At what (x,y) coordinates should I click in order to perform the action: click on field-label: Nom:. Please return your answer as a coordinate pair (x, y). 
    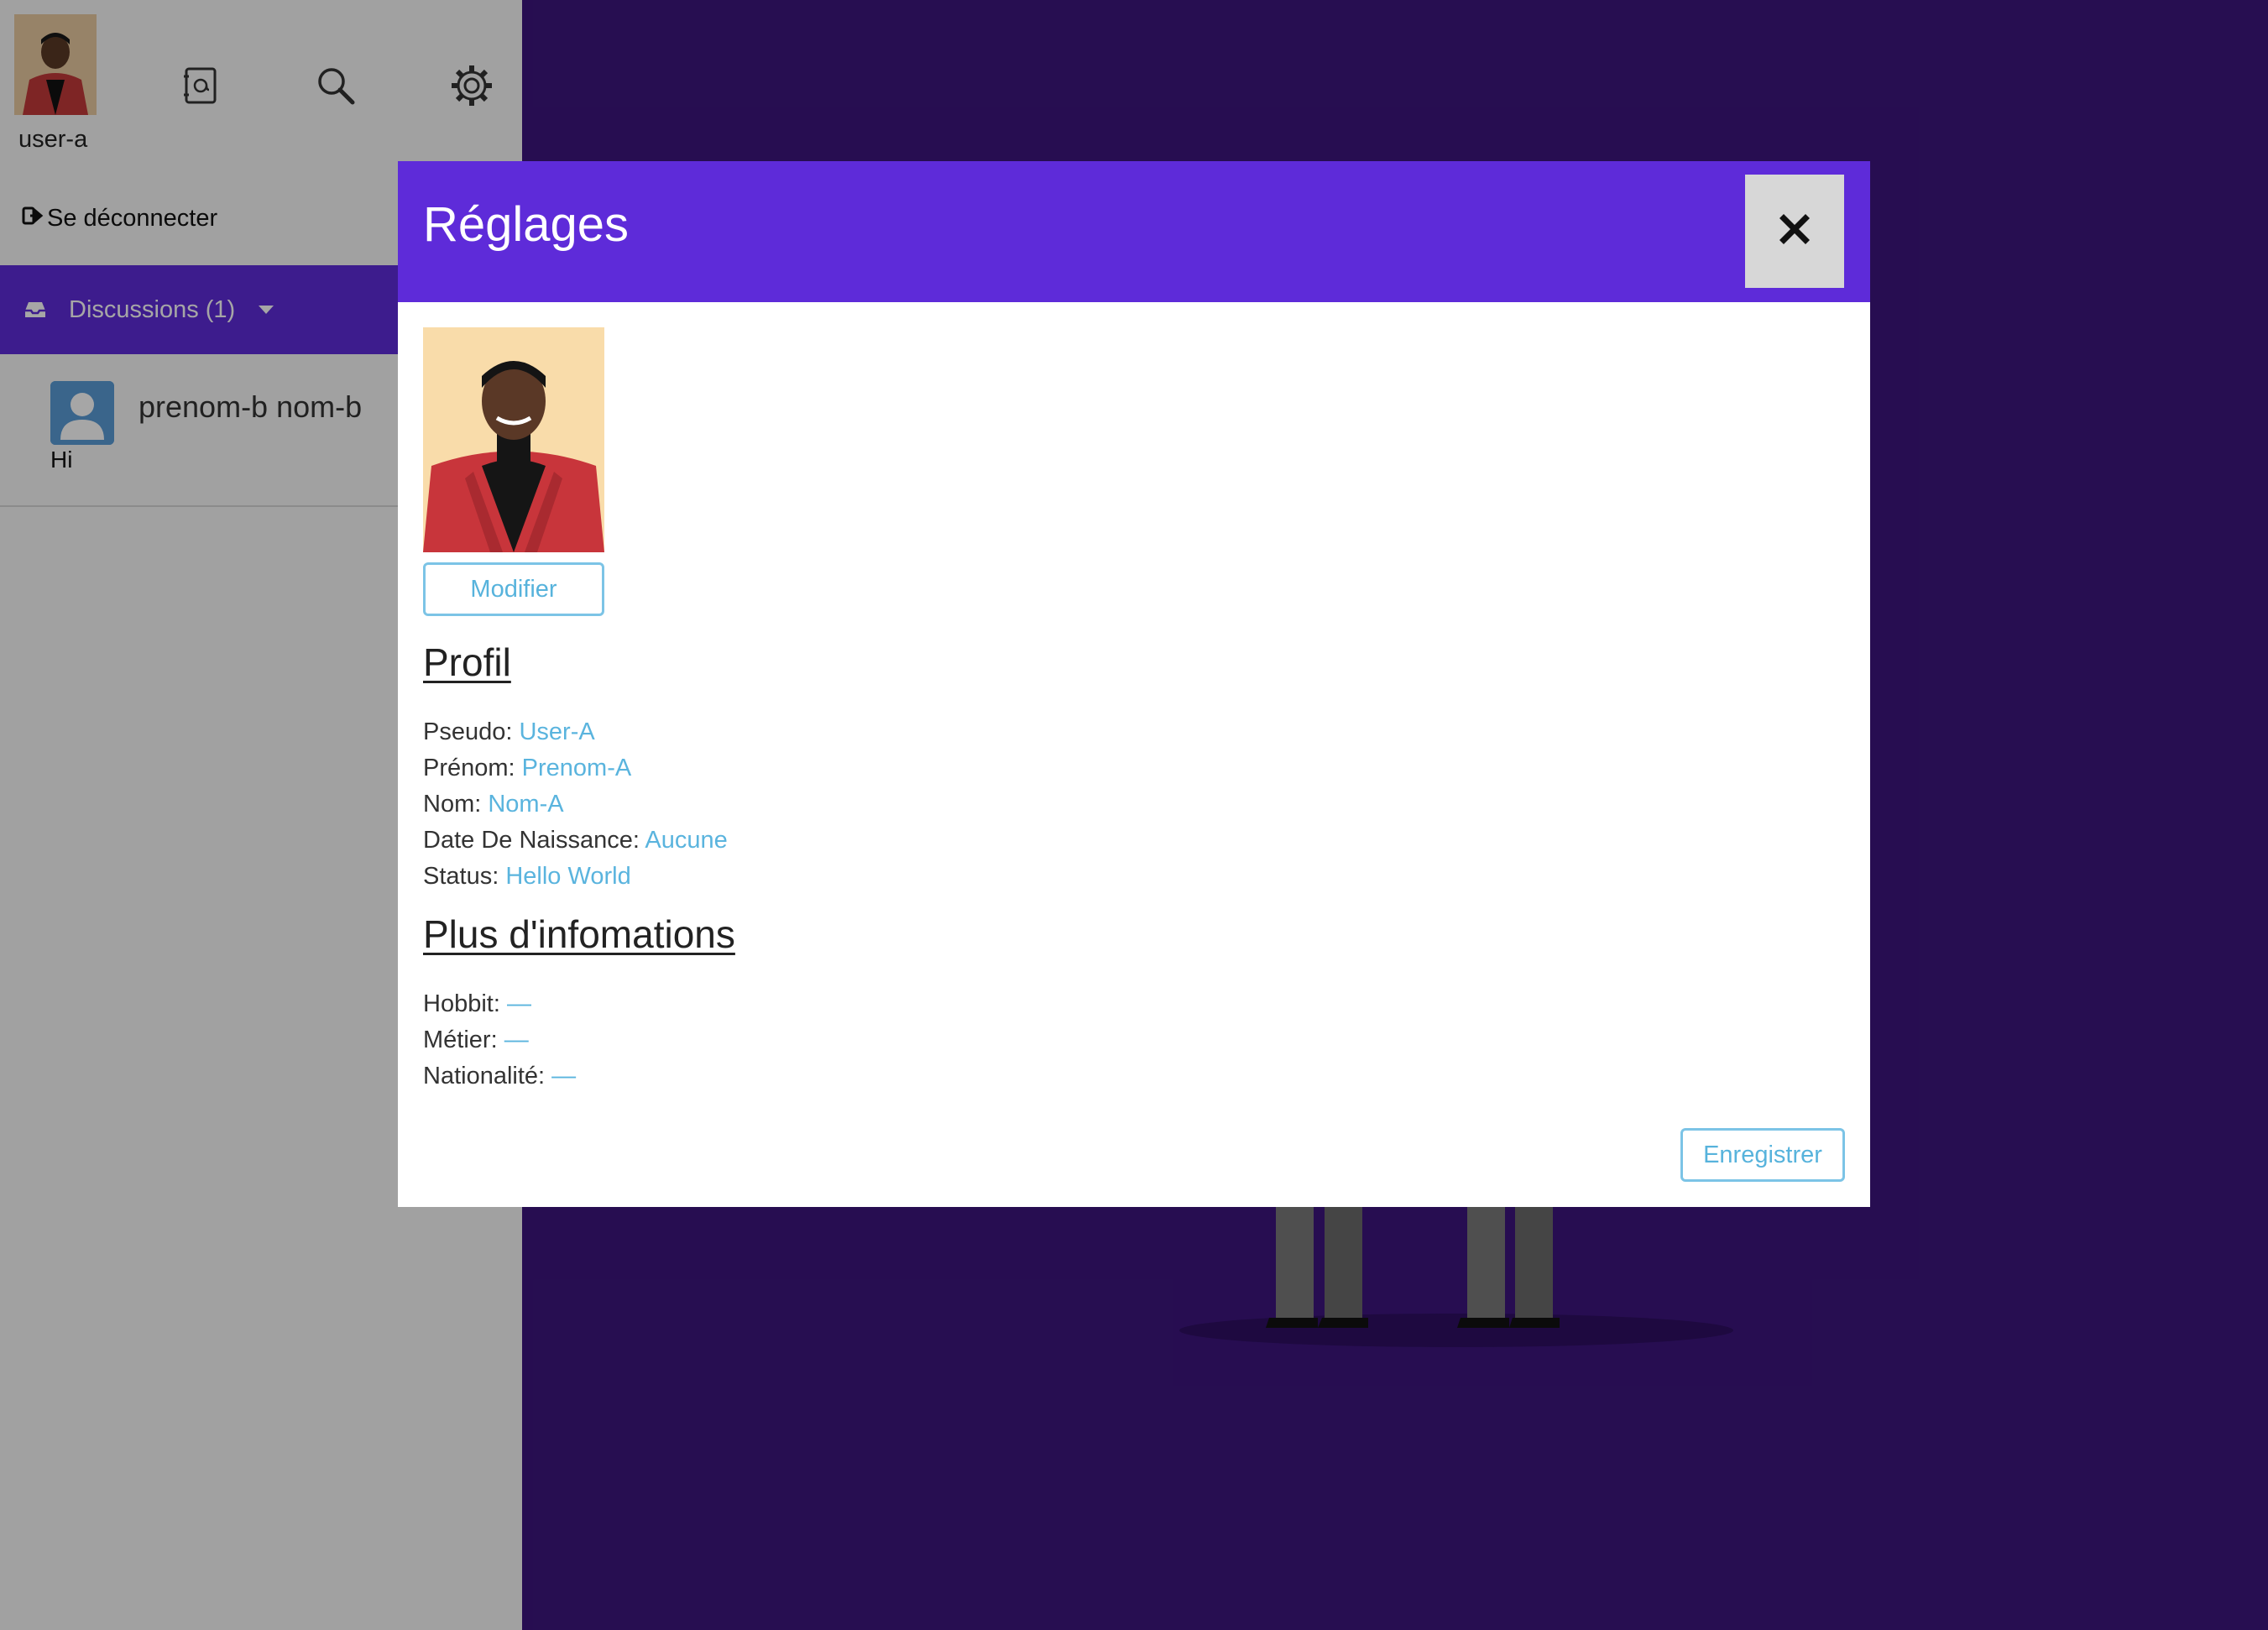
    Looking at the image, I should click on (452, 804).